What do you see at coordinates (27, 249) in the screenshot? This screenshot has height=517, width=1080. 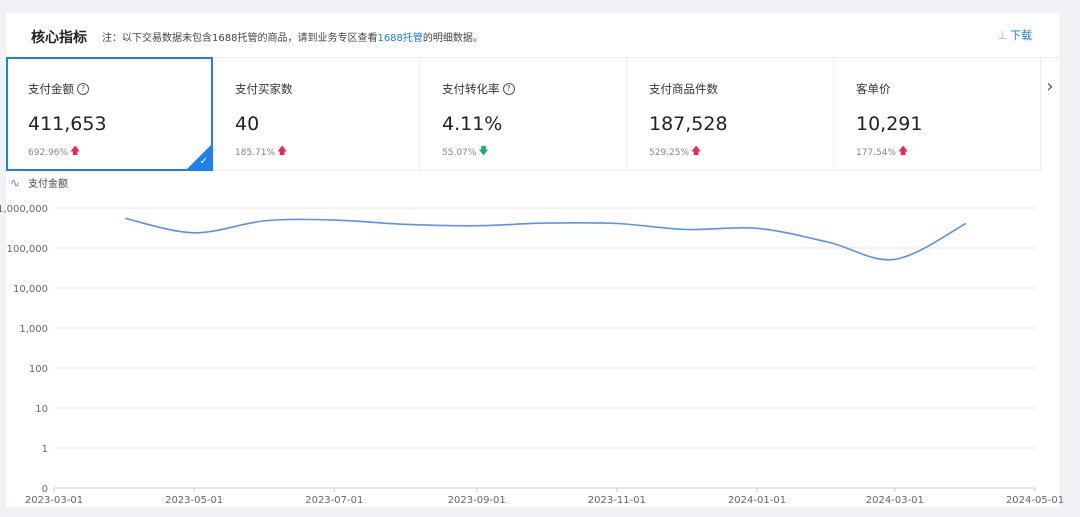 I see `y-tick-label: 100,000` at bounding box center [27, 249].